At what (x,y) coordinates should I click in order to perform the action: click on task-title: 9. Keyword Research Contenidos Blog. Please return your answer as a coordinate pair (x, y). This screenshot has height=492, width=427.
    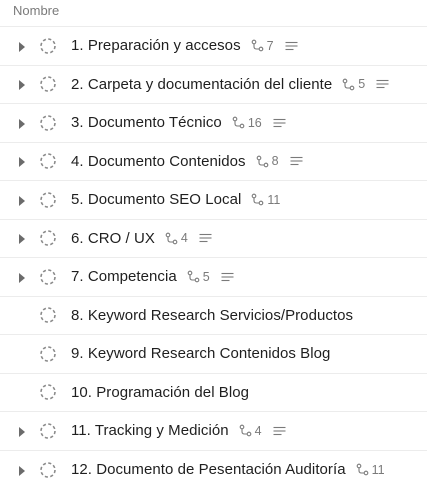
    Looking at the image, I should click on (200, 353).